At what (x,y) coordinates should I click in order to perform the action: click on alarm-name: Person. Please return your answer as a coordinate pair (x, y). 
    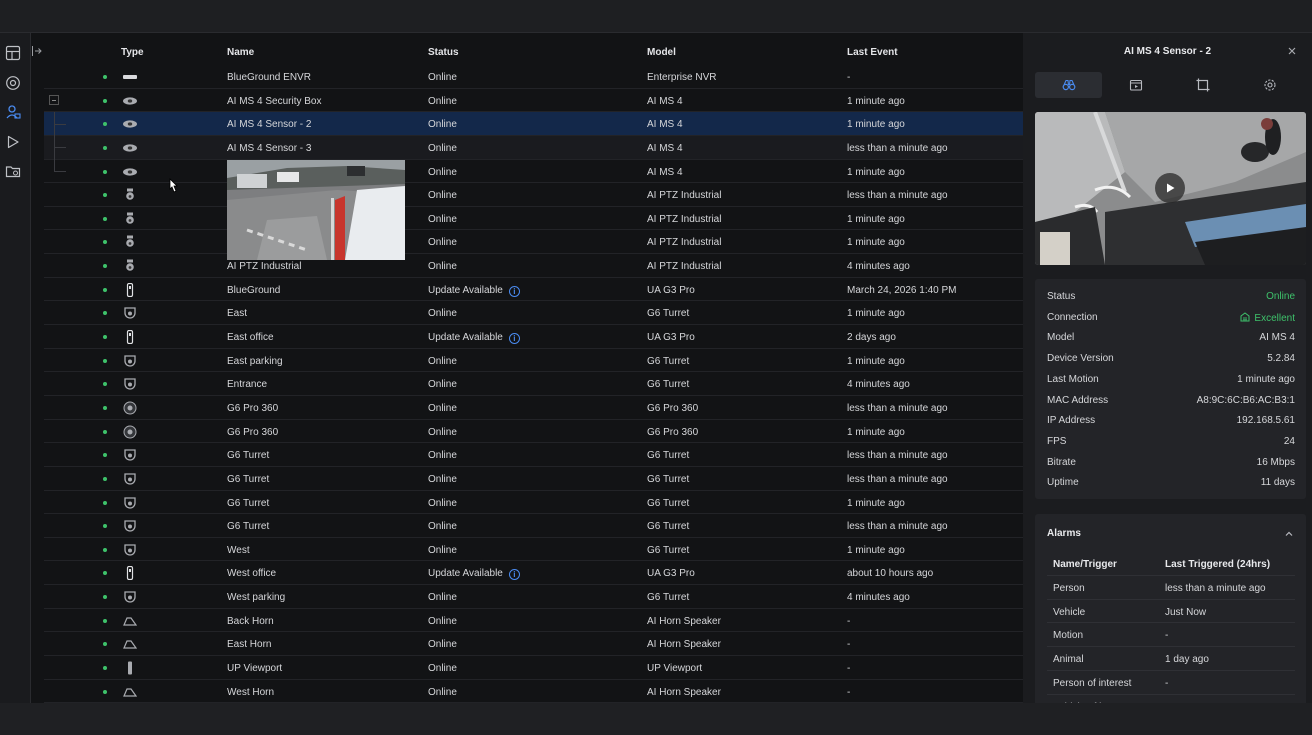
    Looking at the image, I should click on (1069, 588).